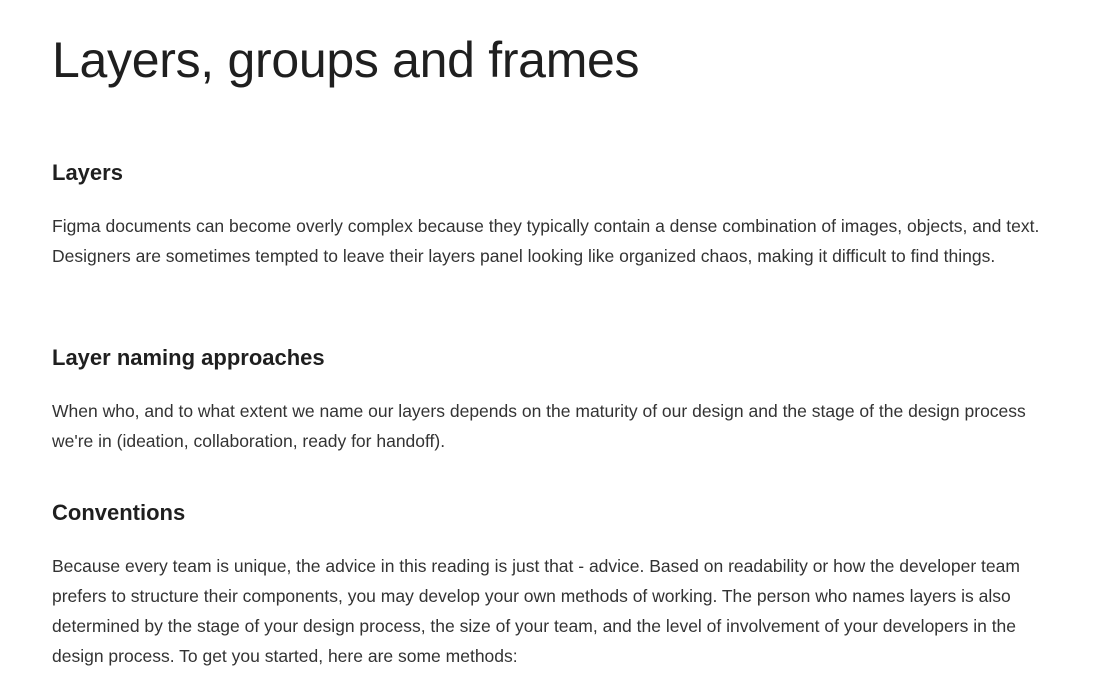 This screenshot has height=682, width=1116. Describe the element at coordinates (119, 512) in the screenshot. I see `section-heading-conventions: Conventions` at that location.